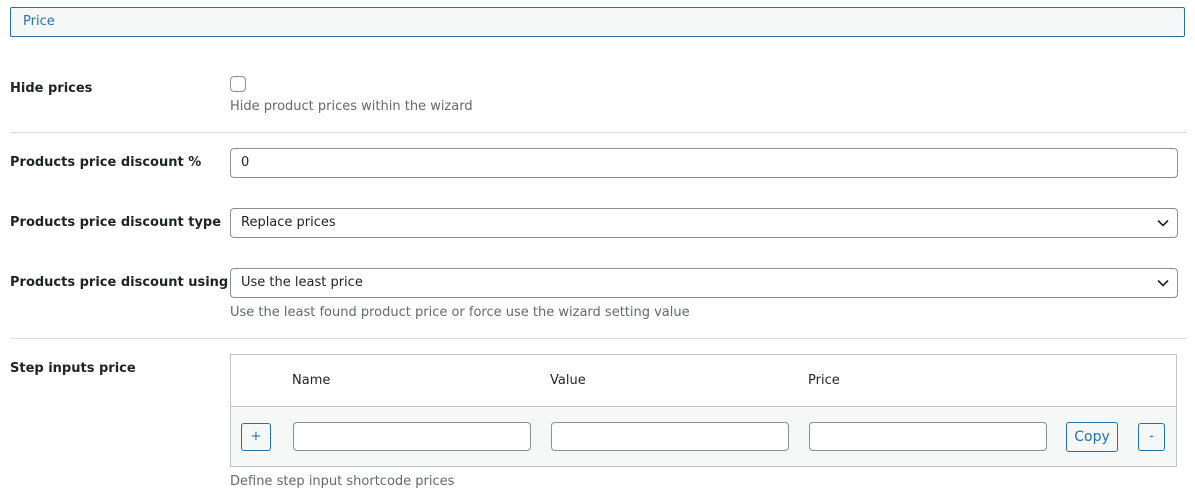 The height and width of the screenshot is (503, 1195). Describe the element at coordinates (824, 380) in the screenshot. I see `column-header-price: Price` at that location.